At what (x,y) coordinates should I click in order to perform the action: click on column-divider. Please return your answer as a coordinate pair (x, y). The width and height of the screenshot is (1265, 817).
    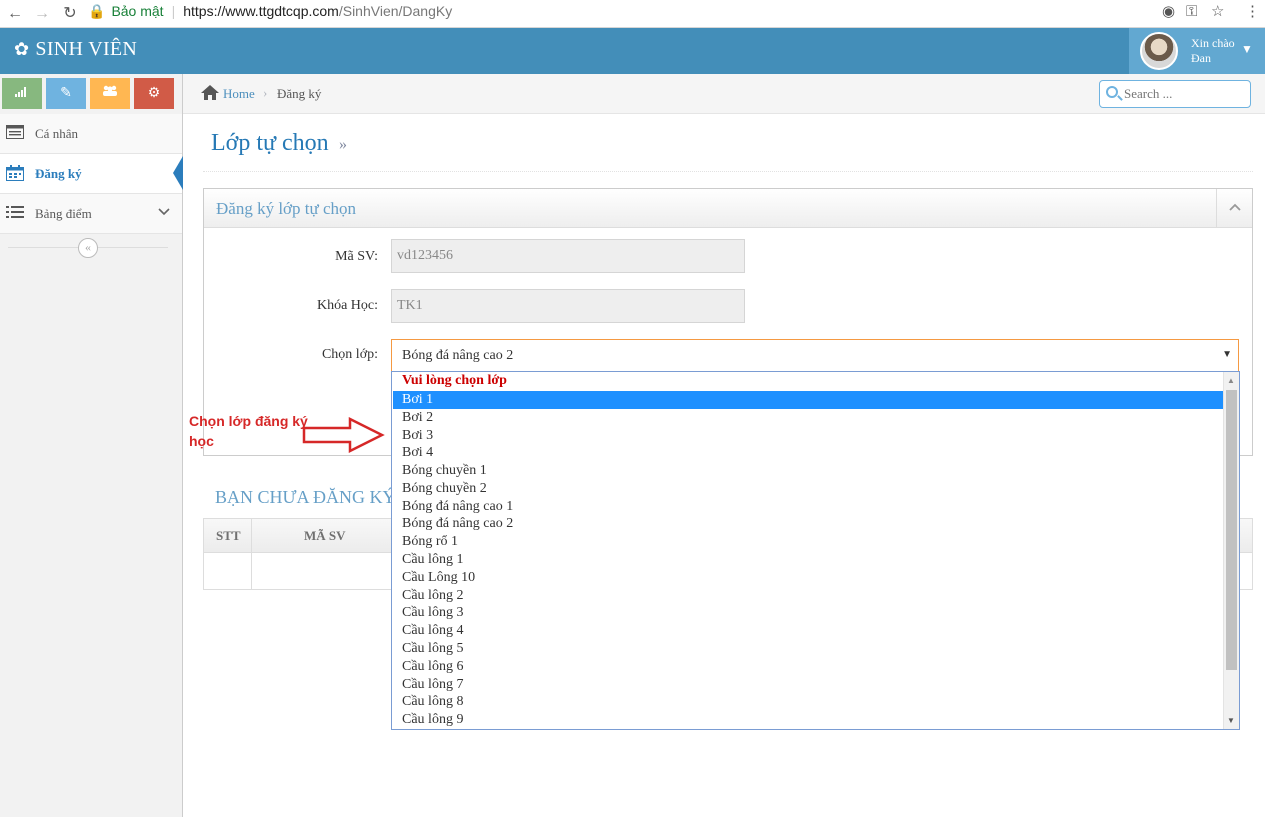
    Looking at the image, I should click on (251, 554).